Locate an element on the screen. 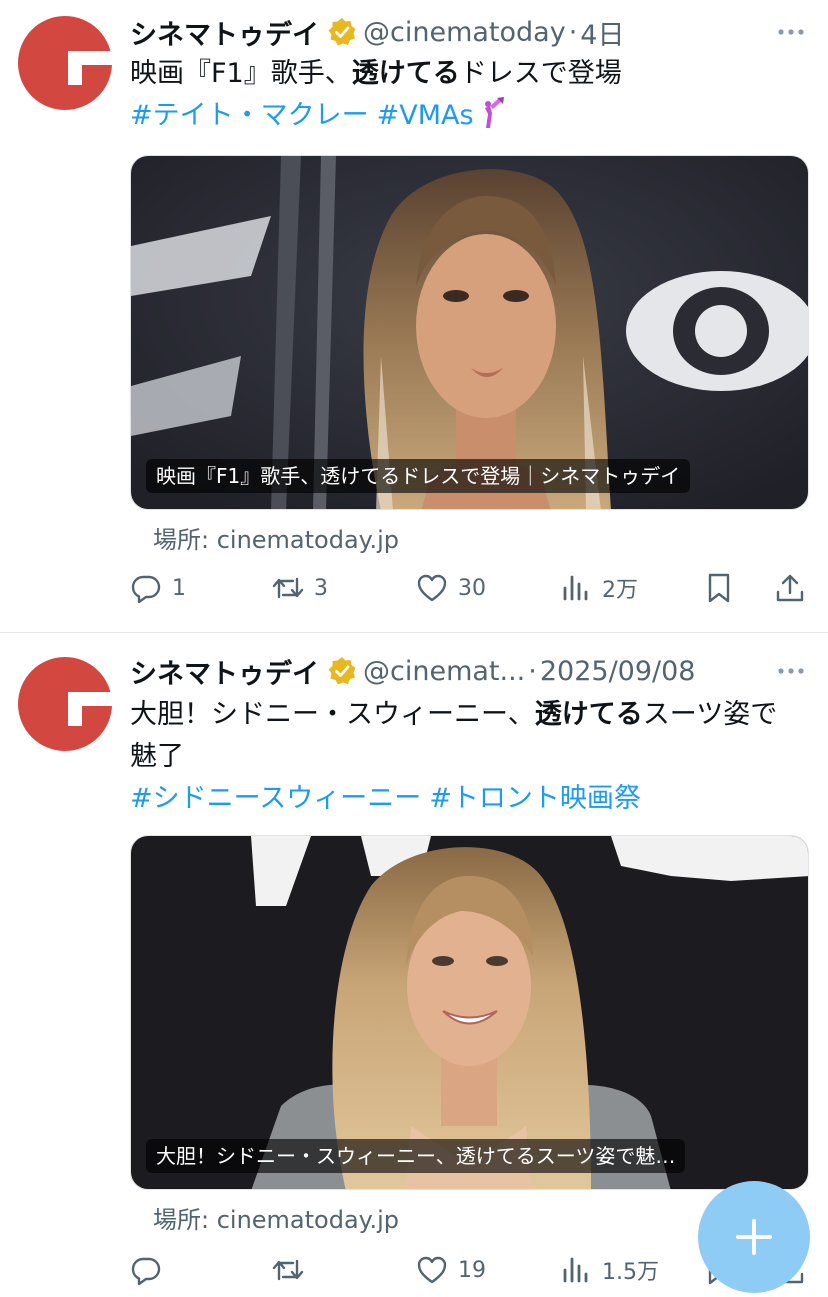  reply-button: 1 is located at coordinates (158, 588).